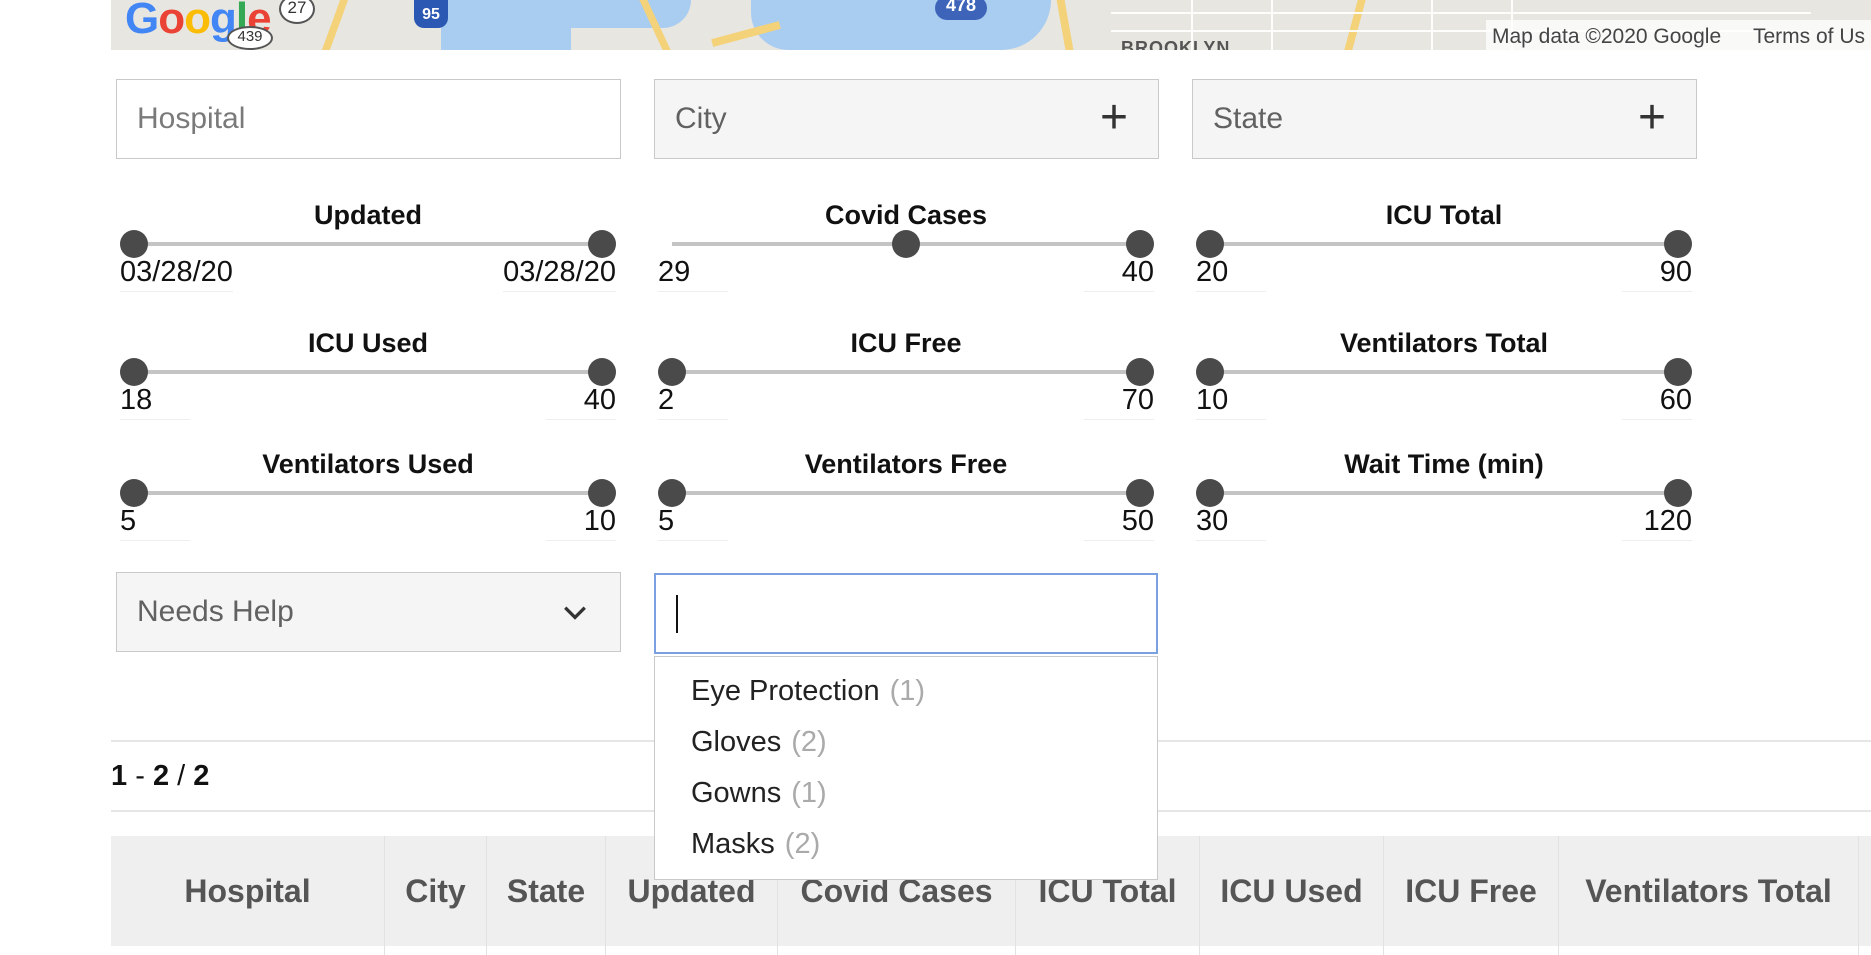 The image size is (1871, 955). What do you see at coordinates (431, 14) in the screenshot?
I see `interstate-shield-icon: 95` at bounding box center [431, 14].